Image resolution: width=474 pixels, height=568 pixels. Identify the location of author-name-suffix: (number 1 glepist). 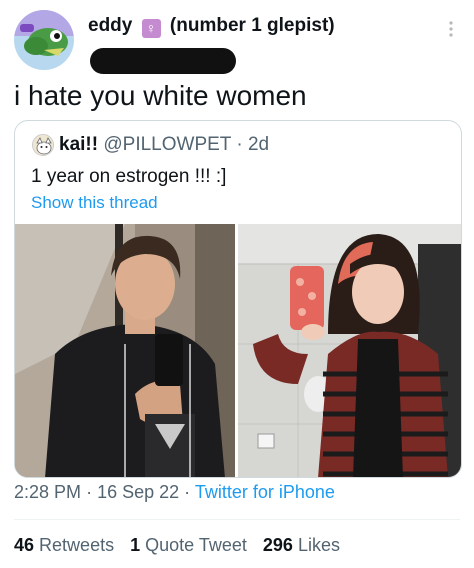
(252, 25).